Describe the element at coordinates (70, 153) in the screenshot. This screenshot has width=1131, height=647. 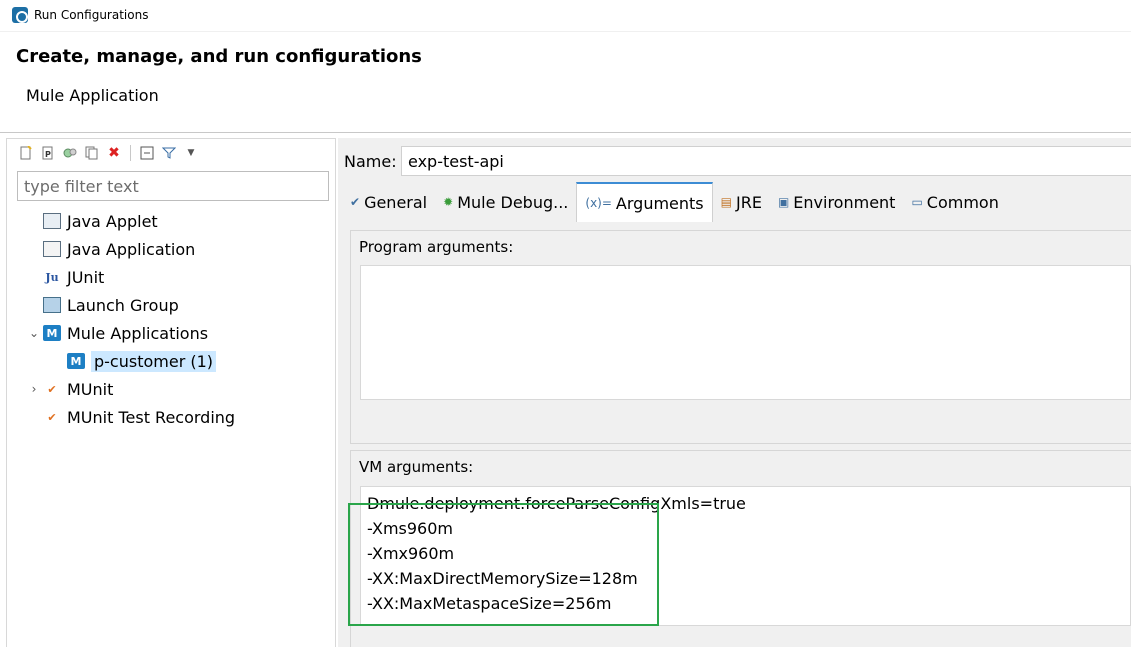
I see `export-config-icon` at that location.